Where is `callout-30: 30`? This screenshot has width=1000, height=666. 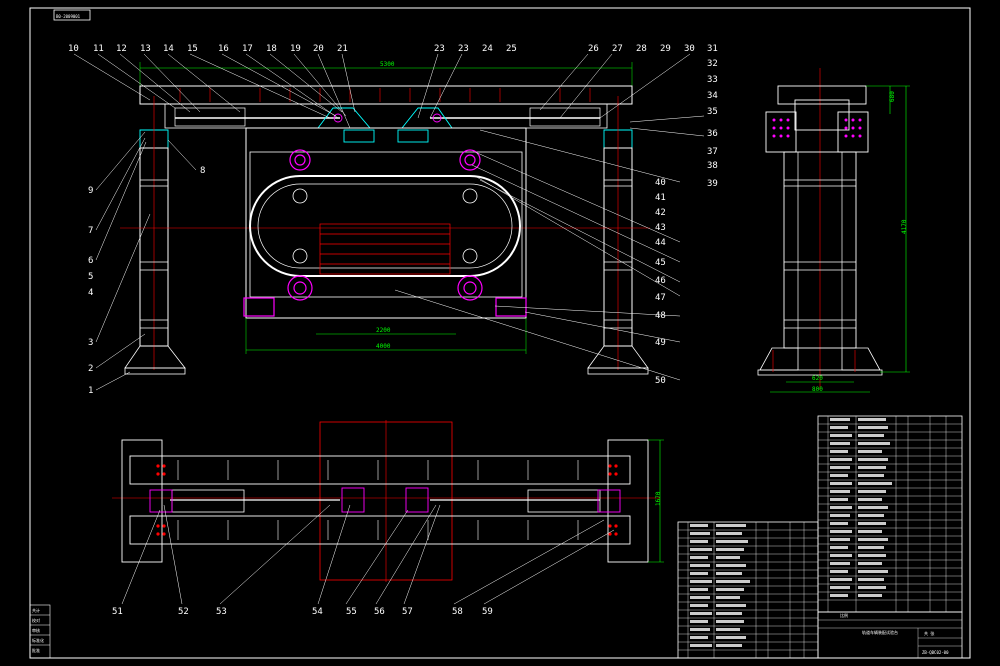 callout-30: 30 is located at coordinates (689, 49).